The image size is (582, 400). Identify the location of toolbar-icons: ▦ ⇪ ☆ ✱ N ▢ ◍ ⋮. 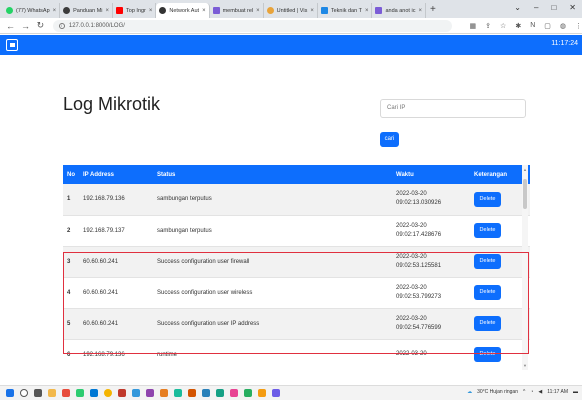
(526, 26).